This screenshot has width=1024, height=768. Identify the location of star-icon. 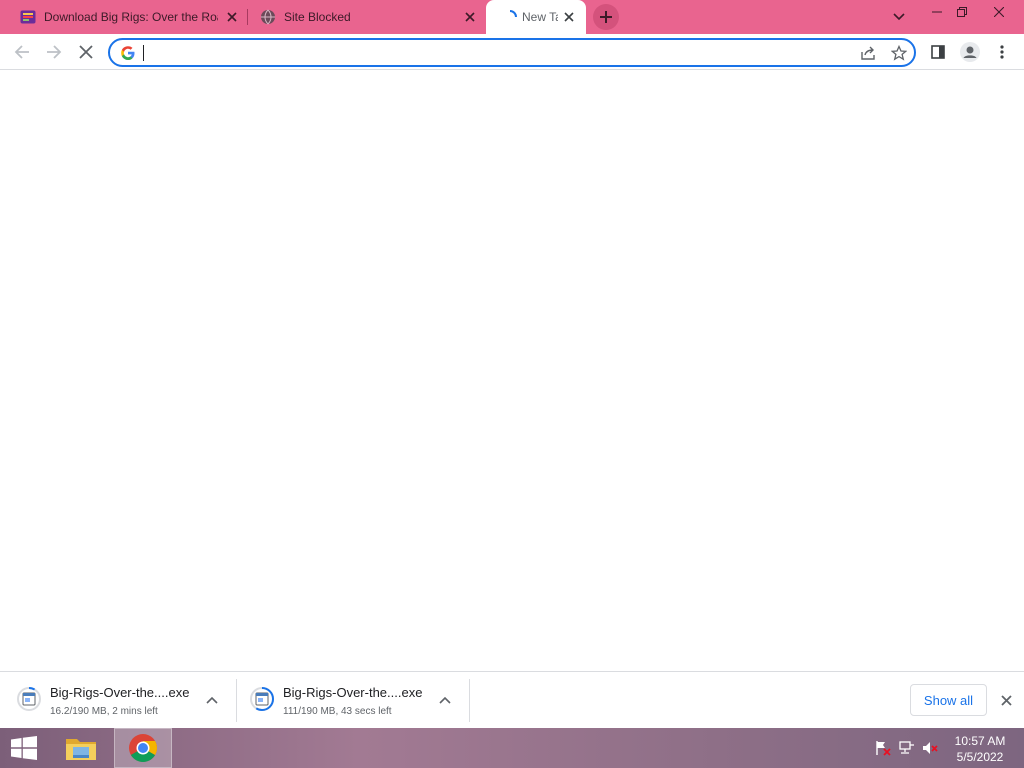
(899, 53).